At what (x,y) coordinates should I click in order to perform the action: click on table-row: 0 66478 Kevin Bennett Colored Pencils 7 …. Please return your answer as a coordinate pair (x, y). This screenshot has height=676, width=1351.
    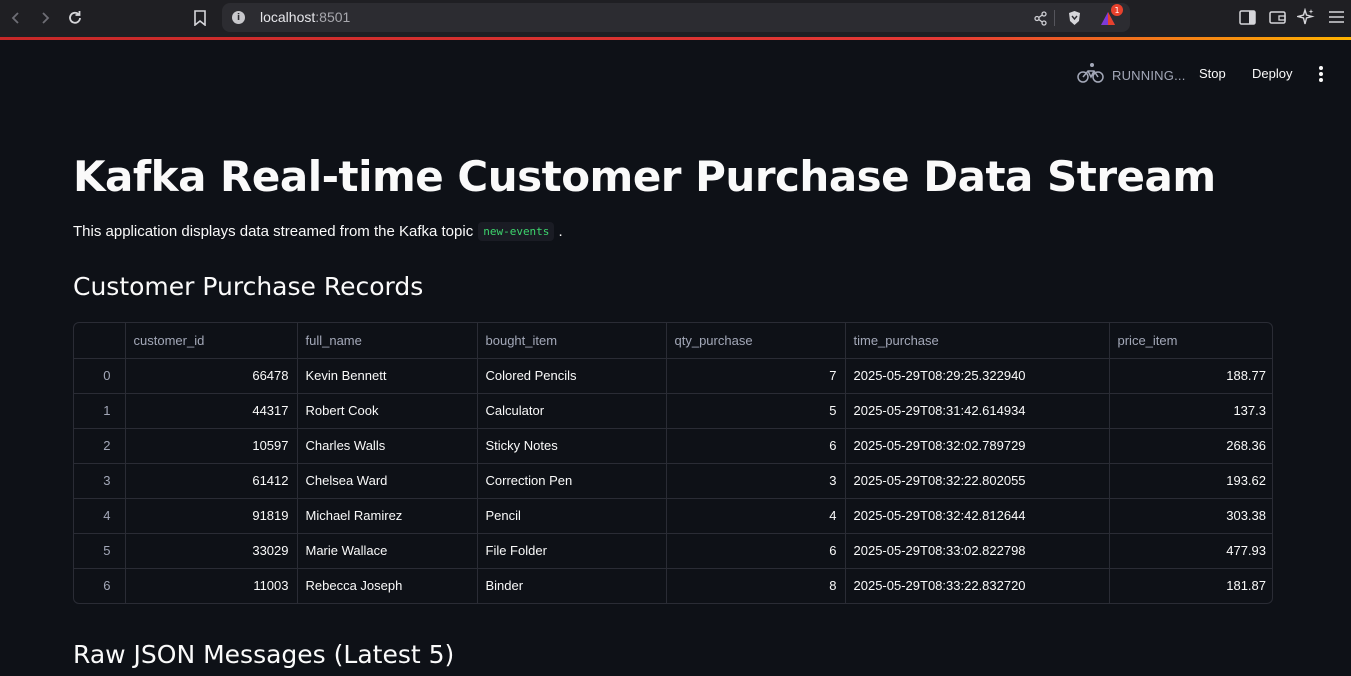
    Looking at the image, I should click on (673, 376).